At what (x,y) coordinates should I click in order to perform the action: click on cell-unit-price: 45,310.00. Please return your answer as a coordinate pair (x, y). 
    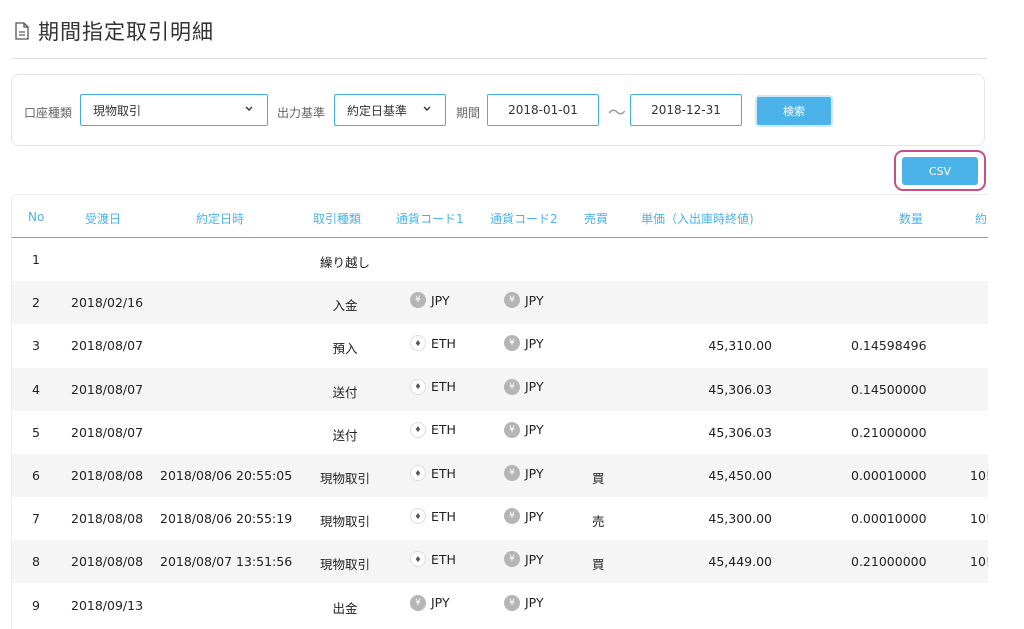
    Looking at the image, I should click on (740, 346).